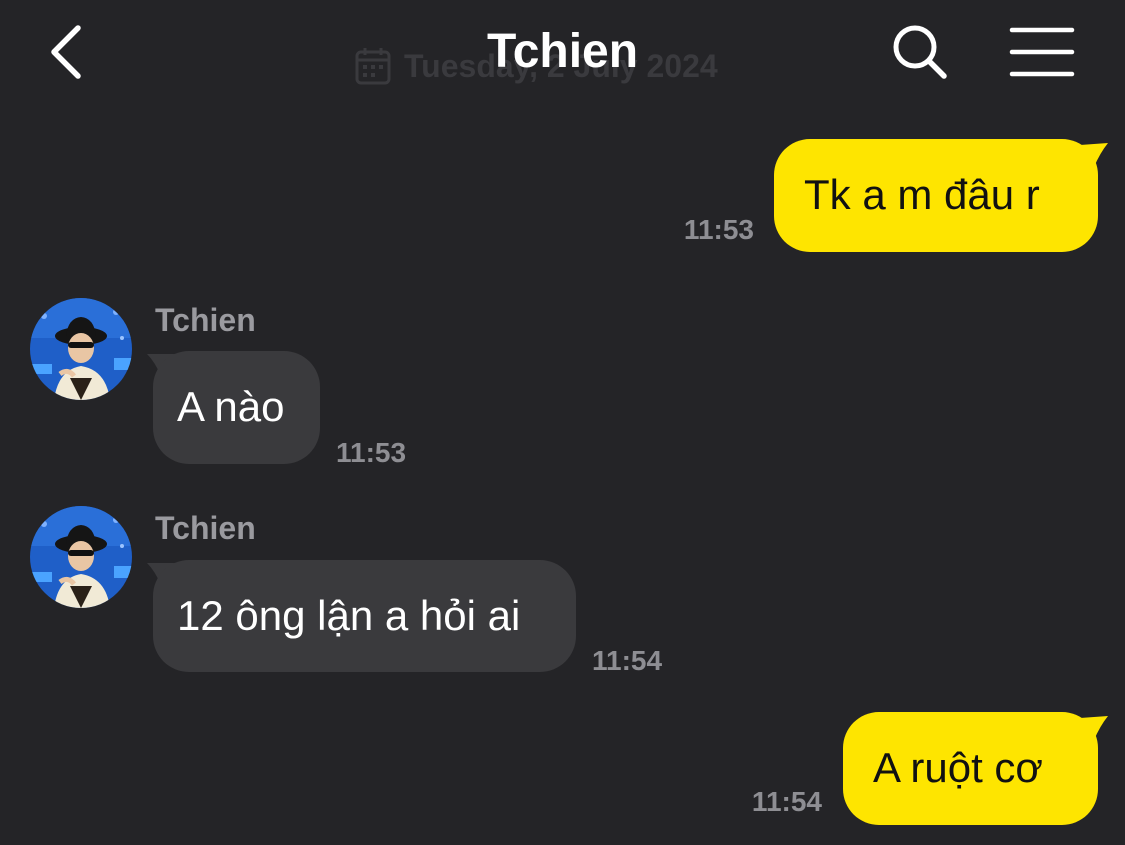 This screenshot has width=1125, height=845. I want to click on message-bubble: A ruột cơ, so click(970, 768).